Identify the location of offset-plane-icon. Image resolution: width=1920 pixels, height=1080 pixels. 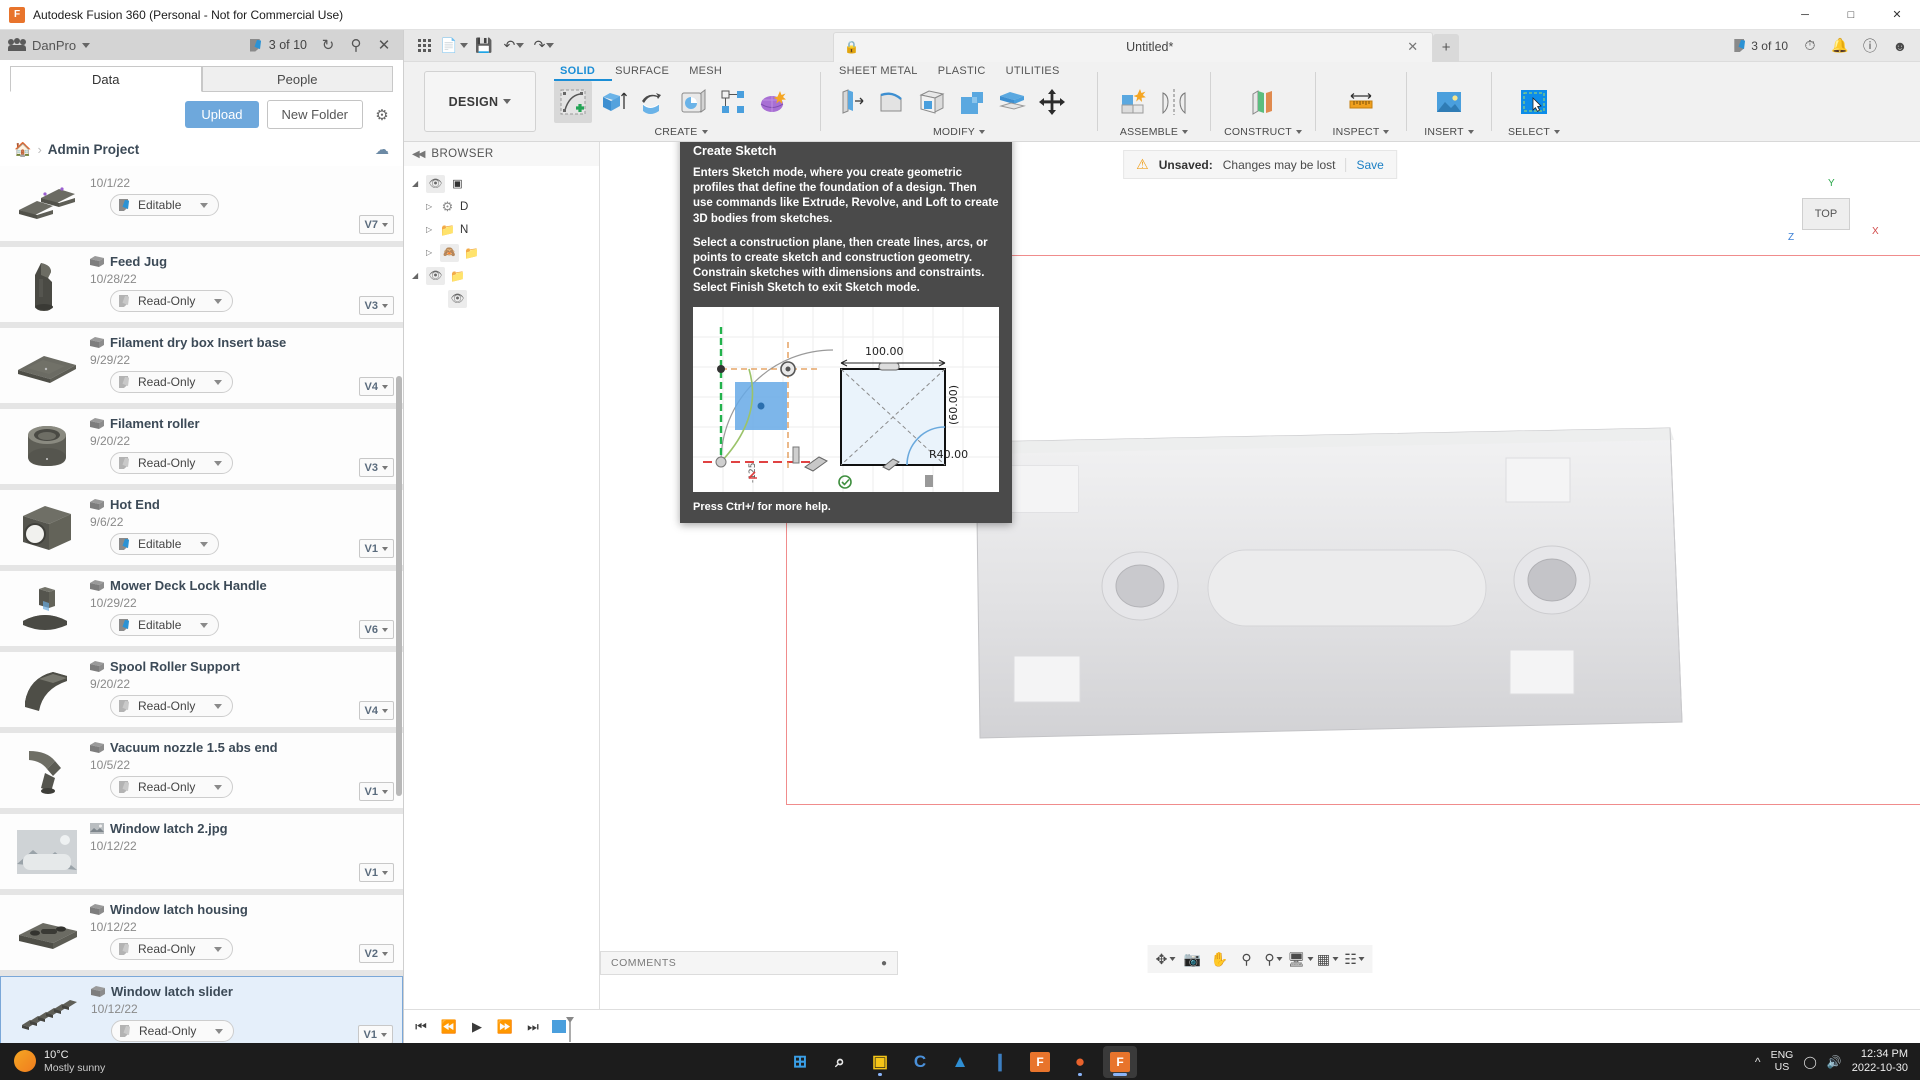
(1263, 102).